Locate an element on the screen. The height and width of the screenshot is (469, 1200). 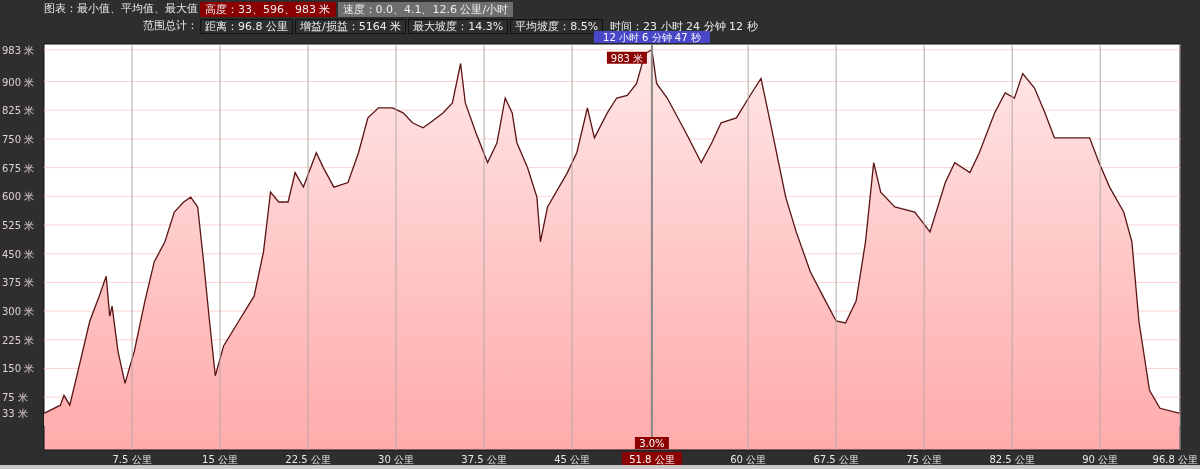
axis-label: 75 公里 is located at coordinates (924, 459).